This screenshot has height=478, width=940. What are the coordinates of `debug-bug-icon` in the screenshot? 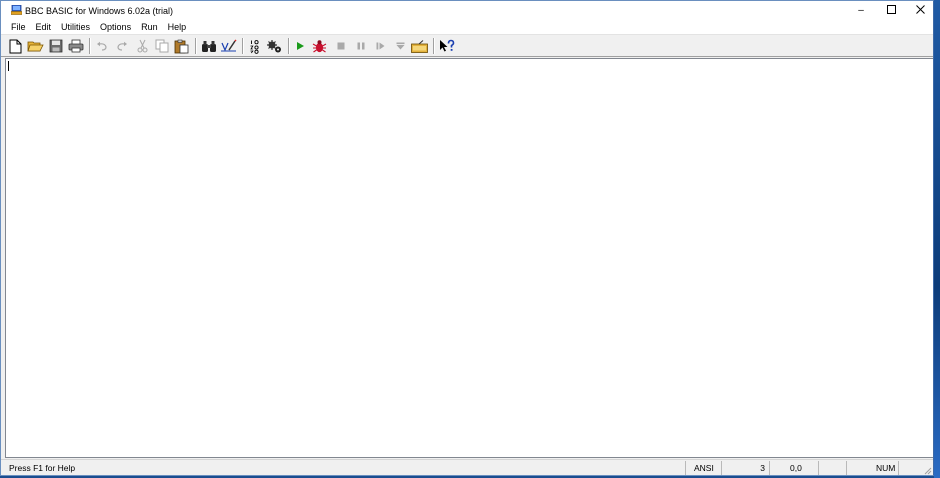 It's located at (319, 46).